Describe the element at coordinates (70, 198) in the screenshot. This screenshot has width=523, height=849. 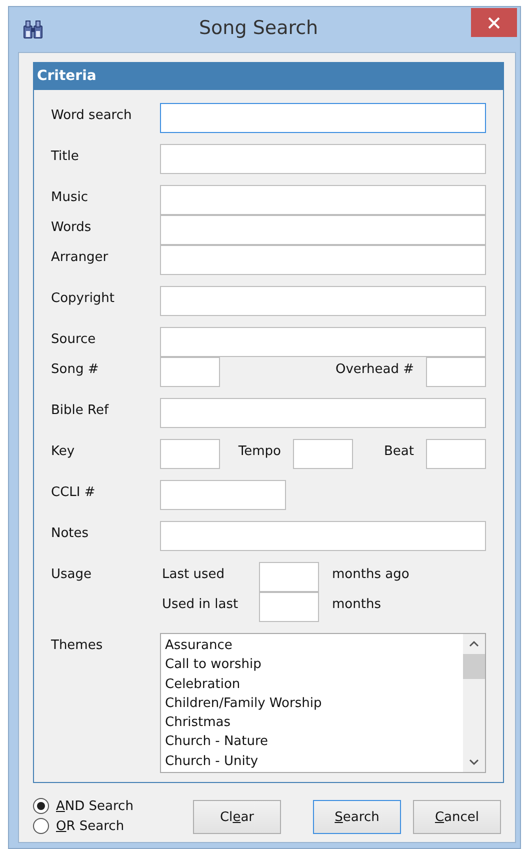
I see `field-label: Music` at that location.